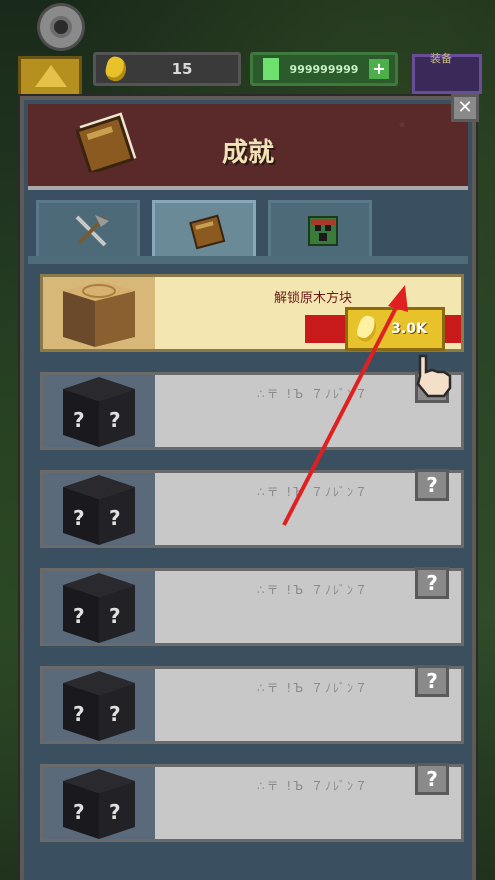 Image resolution: width=495 pixels, height=880 pixels. Describe the element at coordinates (312, 298) in the screenshot. I see `achievement-name: 解锁原木方块` at that location.